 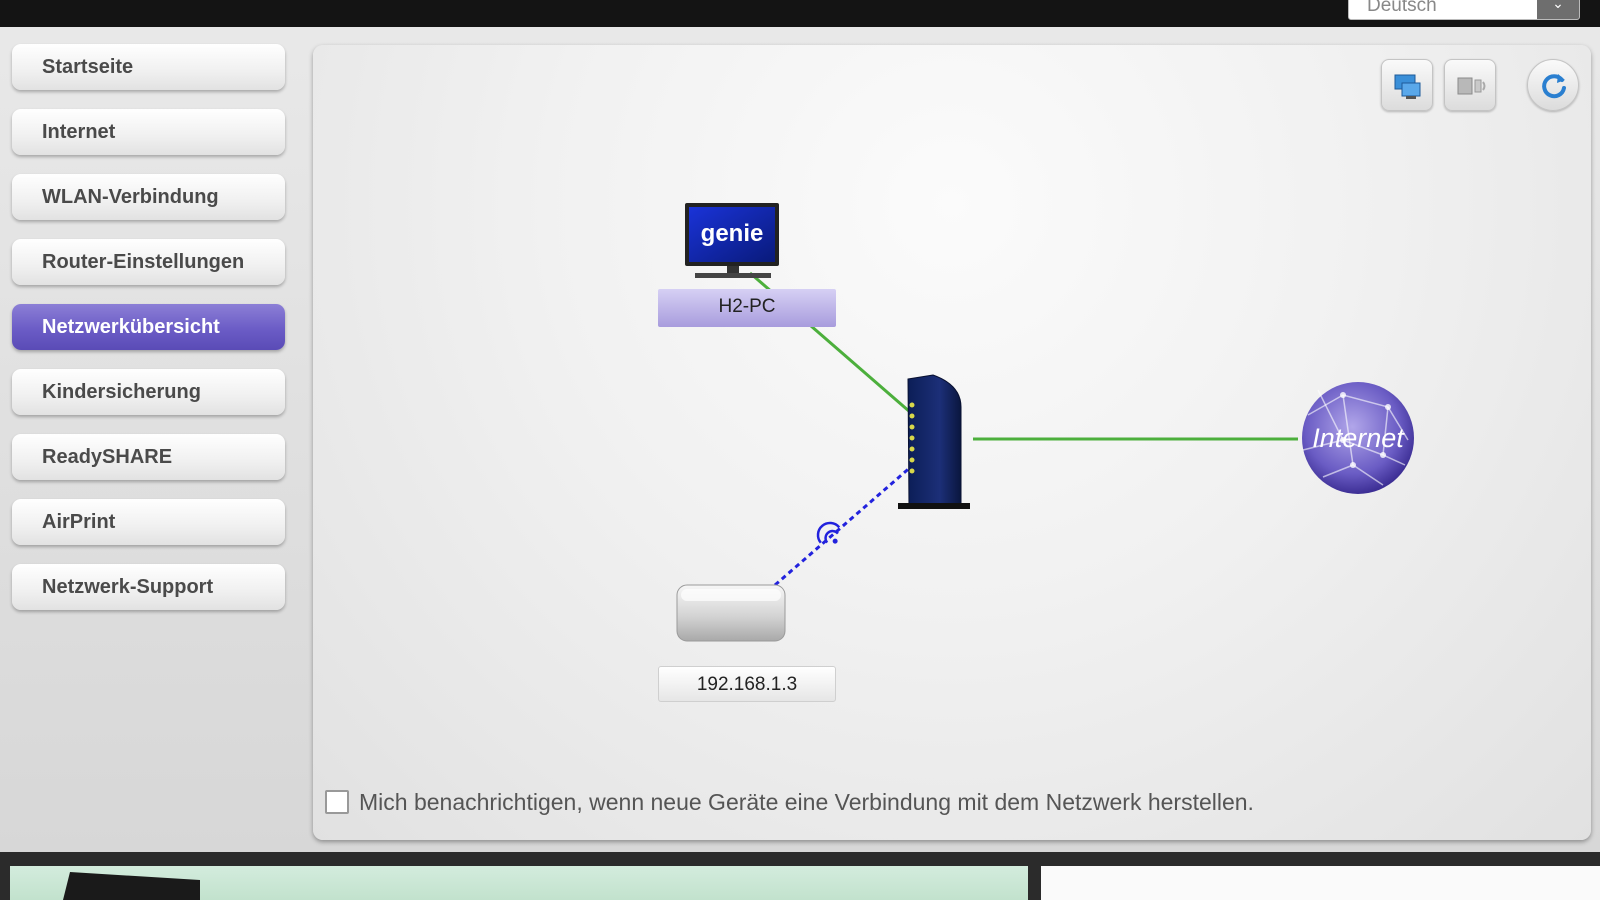 I want to click on computer-icon: genie, so click(x=732, y=240).